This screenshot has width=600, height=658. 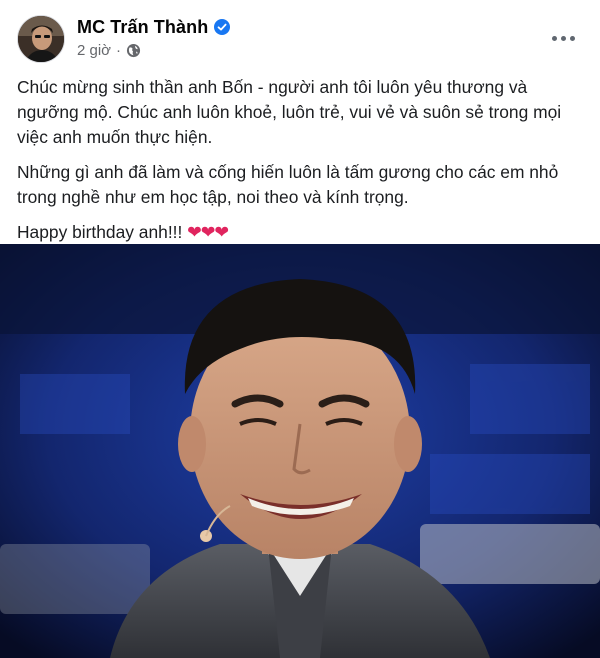 I want to click on post-timestamp: 2 giờ, so click(x=94, y=50).